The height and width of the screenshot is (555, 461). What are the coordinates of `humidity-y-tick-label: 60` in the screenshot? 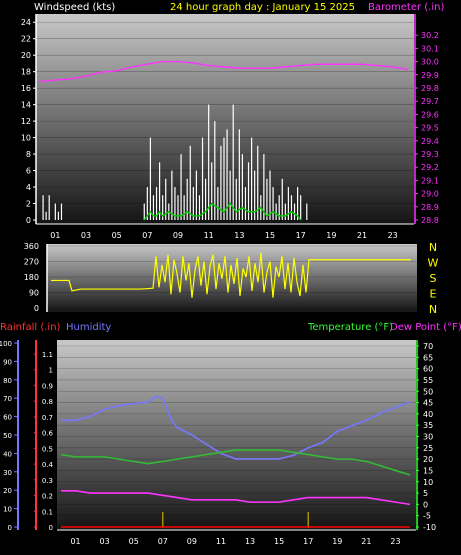 It's located at (7, 418).